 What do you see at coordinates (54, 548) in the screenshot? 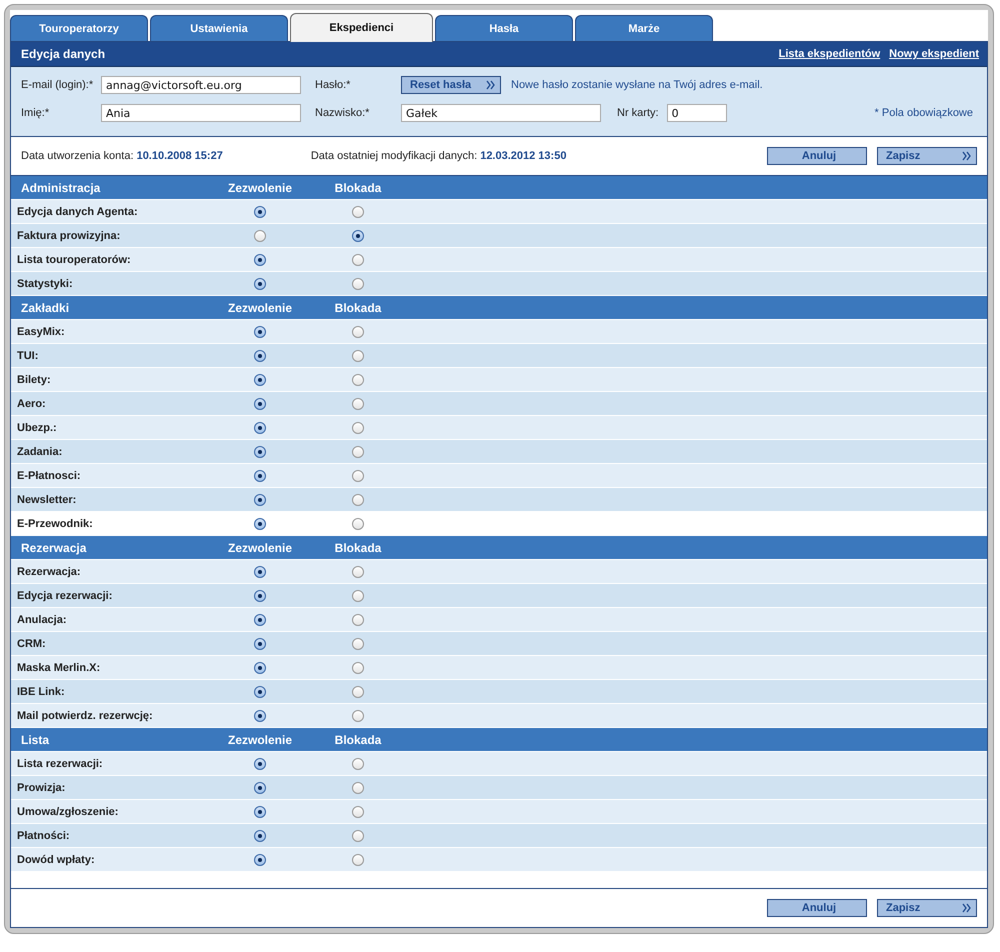
I see `section-title: Rezerwacja` at bounding box center [54, 548].